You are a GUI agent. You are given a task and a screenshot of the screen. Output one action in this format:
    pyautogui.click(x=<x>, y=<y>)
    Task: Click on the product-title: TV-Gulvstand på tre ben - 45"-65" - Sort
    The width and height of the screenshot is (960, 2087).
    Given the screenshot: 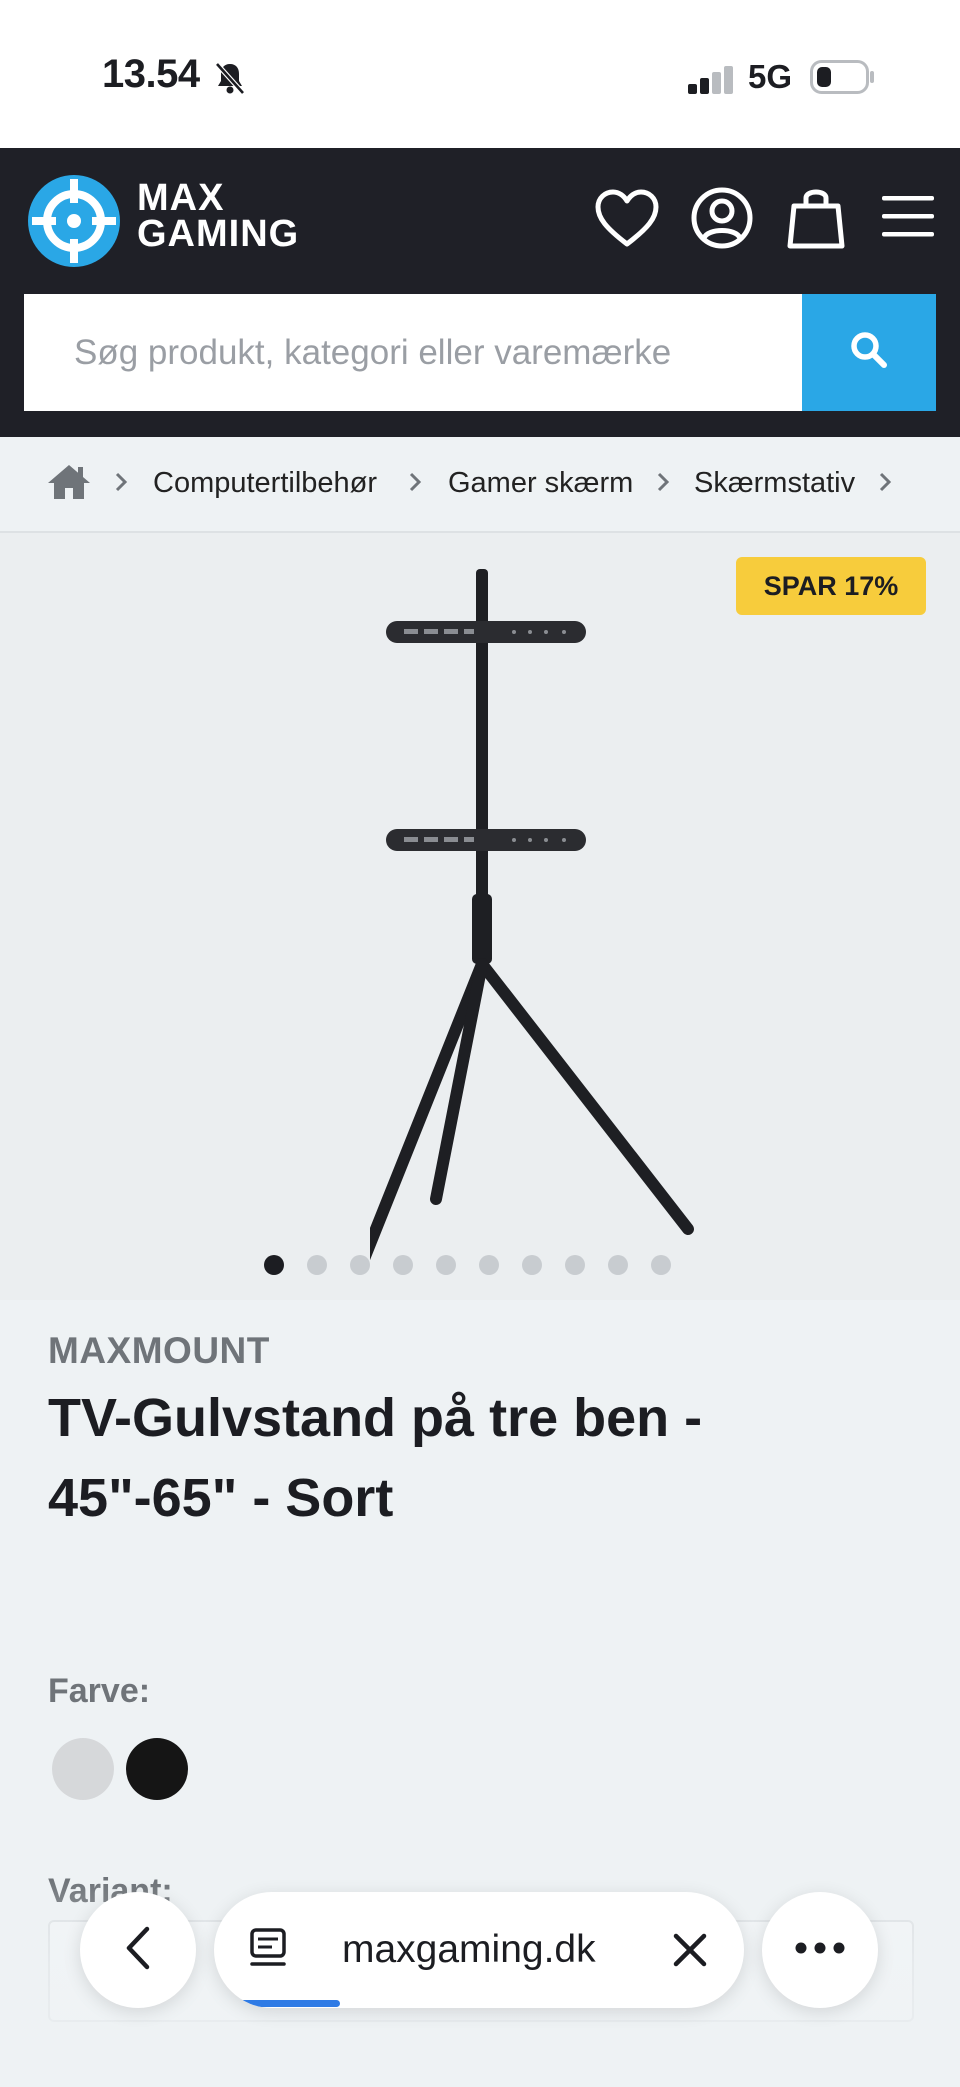 What is the action you would take?
    pyautogui.click(x=375, y=1458)
    